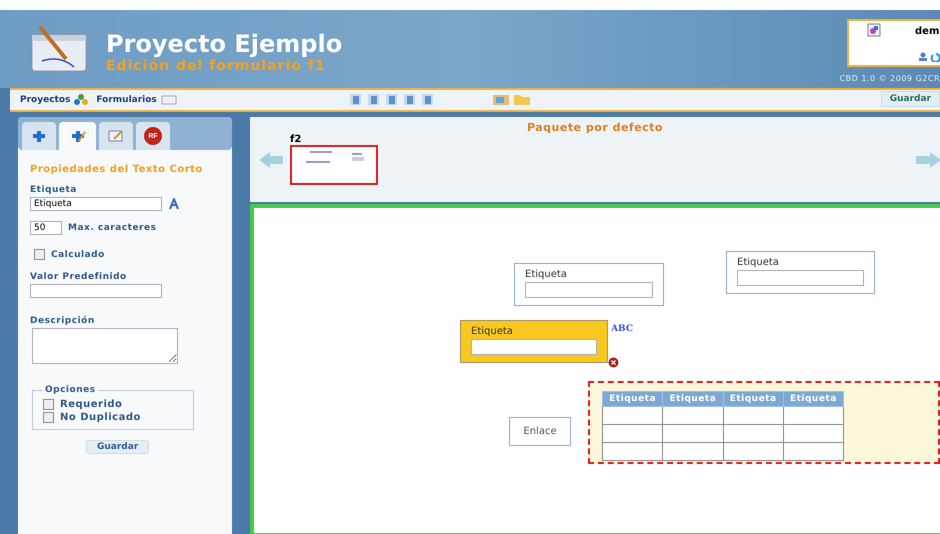 This screenshot has height=534, width=940. Describe the element at coordinates (334, 165) in the screenshot. I see `form-thumbnail` at that location.